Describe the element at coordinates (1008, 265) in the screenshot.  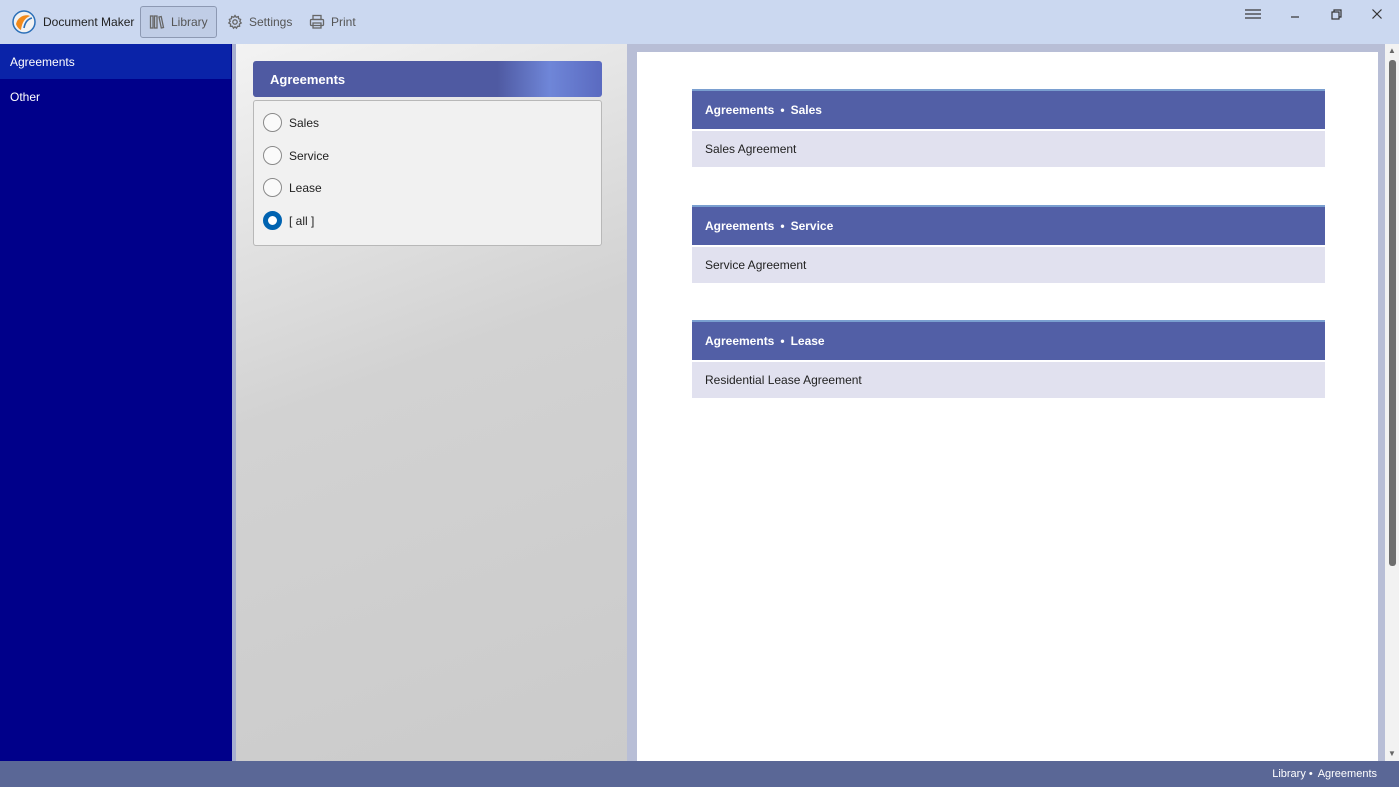
I see `document-item-service-agreement: Service Agreement` at that location.